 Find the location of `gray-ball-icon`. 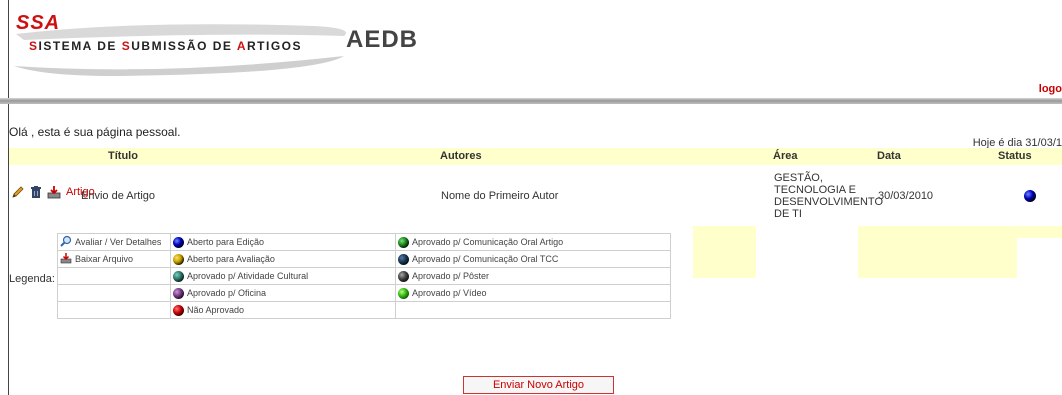

gray-ball-icon is located at coordinates (403, 276).